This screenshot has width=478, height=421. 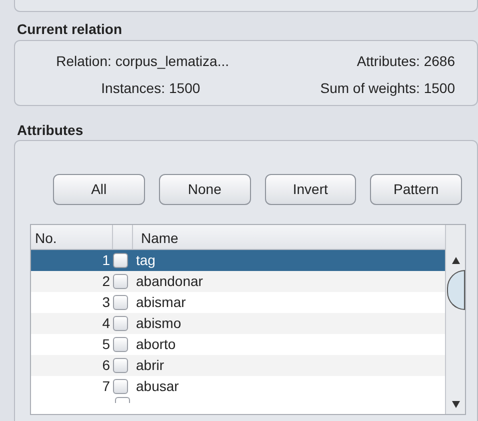 I want to click on table-cell-text: 2, so click(x=106, y=281).